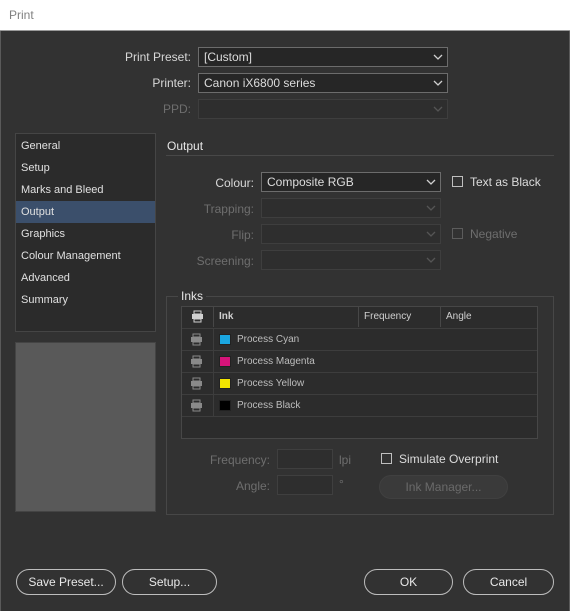  Describe the element at coordinates (286, 317) in the screenshot. I see `ink-column-header: Ink` at that location.